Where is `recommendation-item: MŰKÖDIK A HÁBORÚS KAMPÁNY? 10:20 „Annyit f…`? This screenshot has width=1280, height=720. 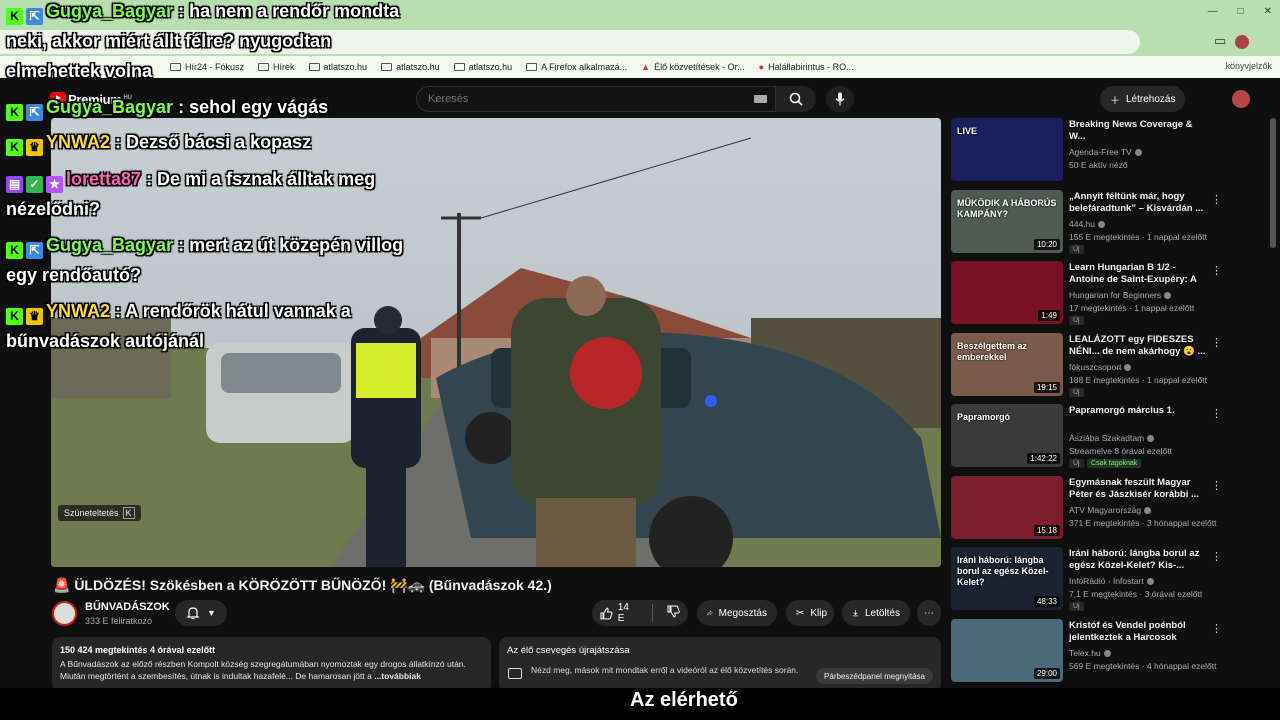 recommendation-item: MŰKÖDIK A HÁBORÚS KAMPÁNY? 10:20 „Annyit f… is located at coordinates (1111, 223).